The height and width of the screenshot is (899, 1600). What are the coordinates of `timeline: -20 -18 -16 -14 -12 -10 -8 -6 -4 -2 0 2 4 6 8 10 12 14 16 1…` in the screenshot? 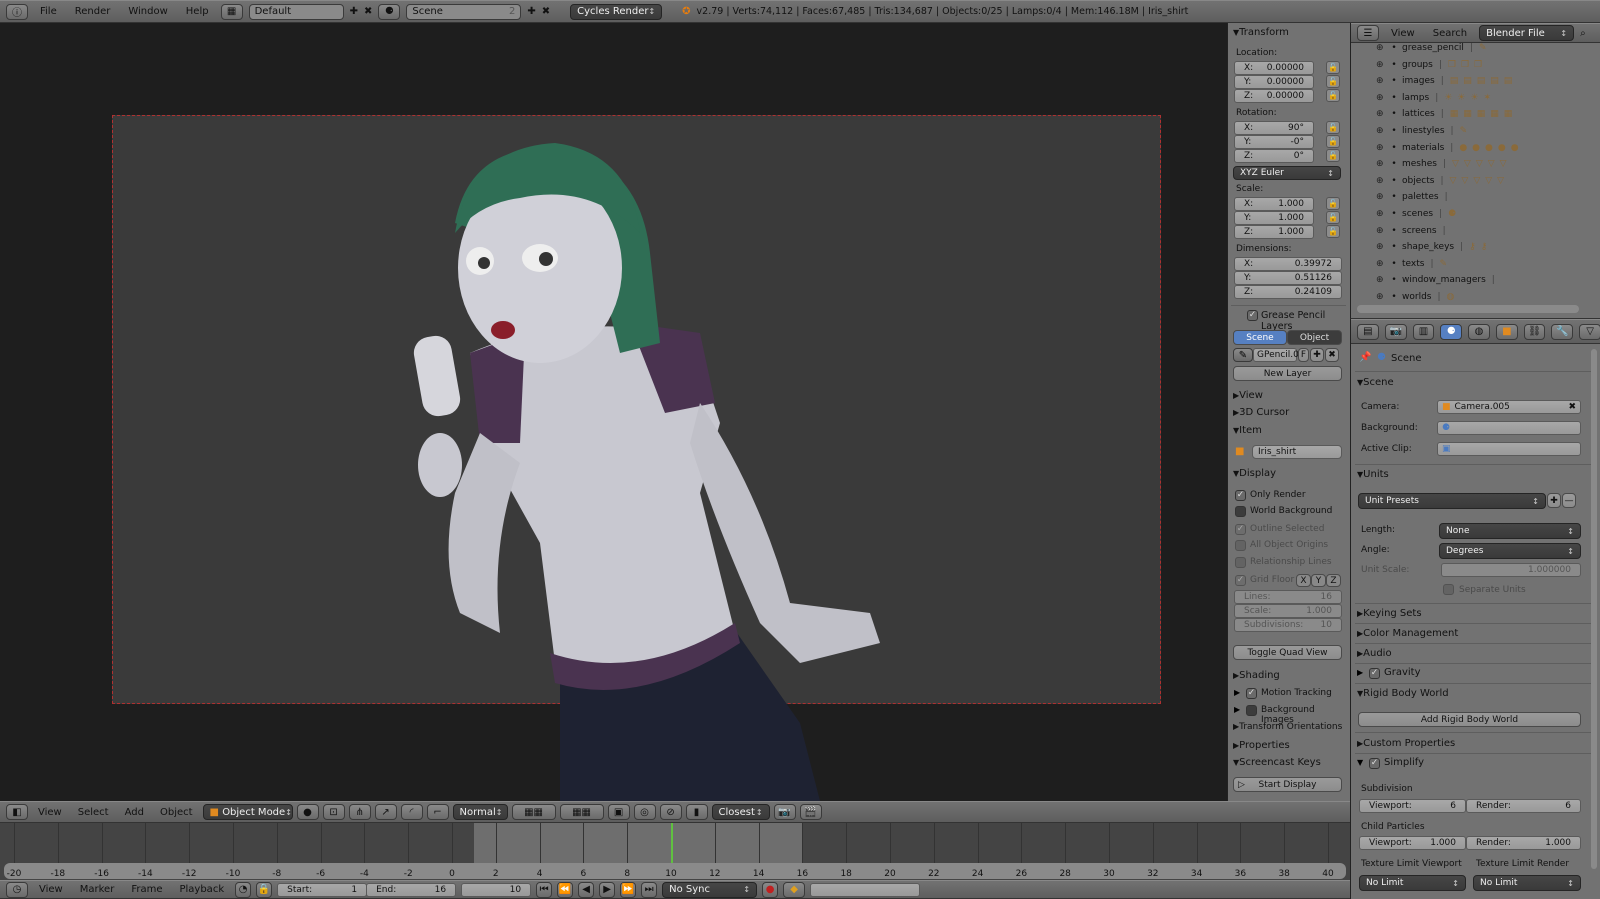 It's located at (675, 851).